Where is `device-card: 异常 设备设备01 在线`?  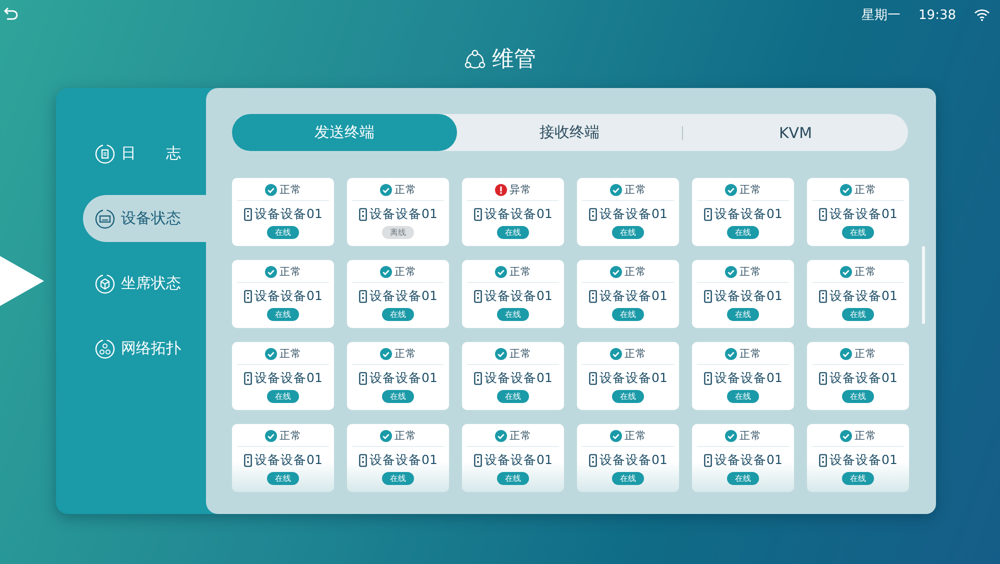 device-card: 异常 设备设备01 在线 is located at coordinates (513, 212).